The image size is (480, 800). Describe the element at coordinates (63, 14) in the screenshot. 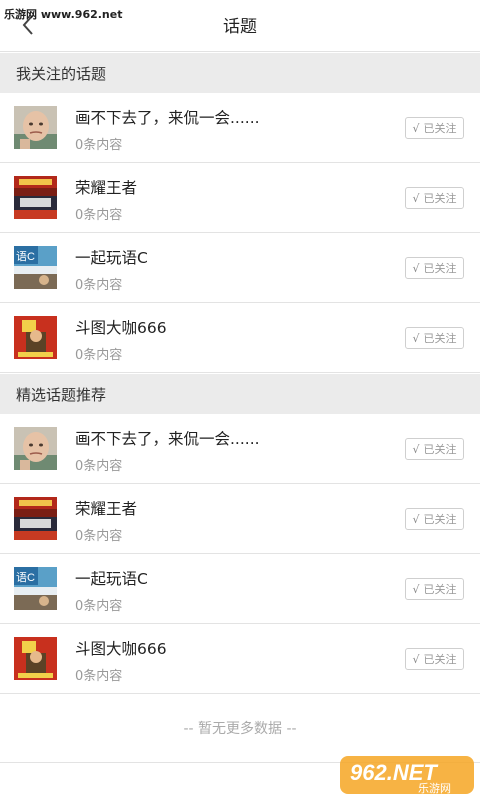

I see `watermark-text: 乐游网 www.962.net` at that location.